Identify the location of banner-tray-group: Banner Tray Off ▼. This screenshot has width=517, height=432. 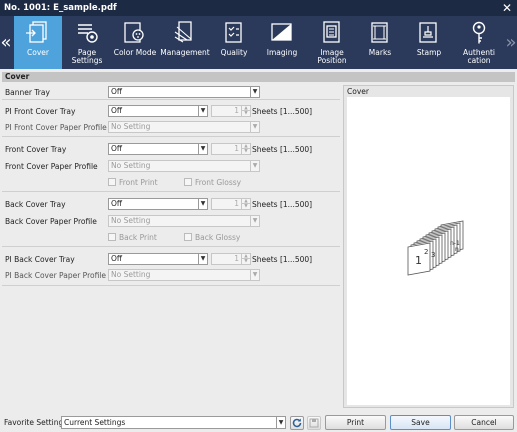
(171, 92).